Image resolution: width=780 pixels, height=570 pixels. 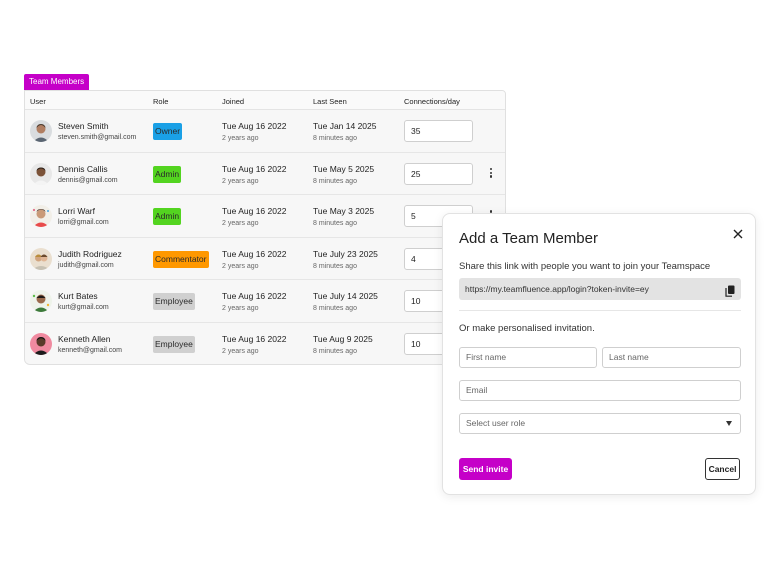 I want to click on member-name: Dennis Callis, so click(x=83, y=168).